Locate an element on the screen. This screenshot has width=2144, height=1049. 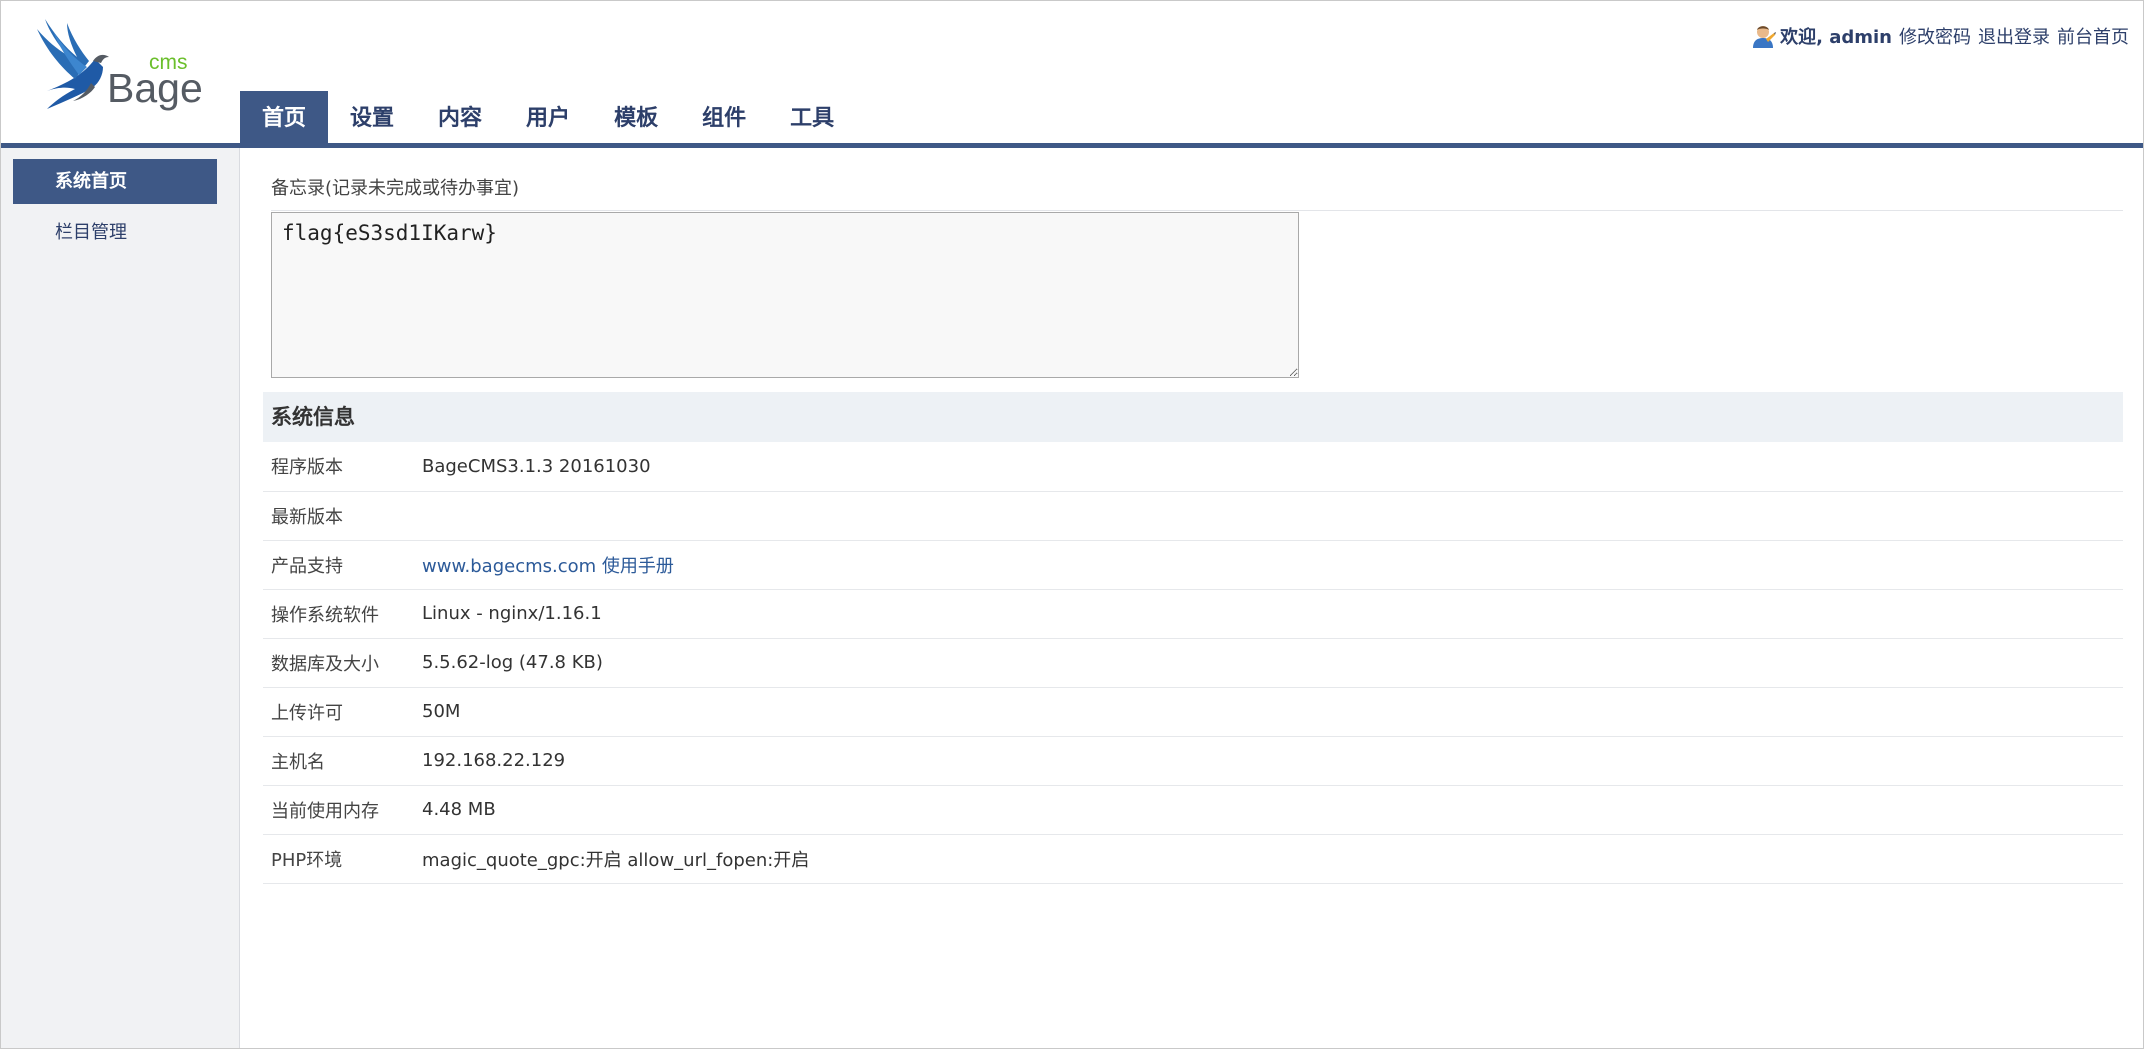
row-label: 数据库及大小 is located at coordinates (342, 663).